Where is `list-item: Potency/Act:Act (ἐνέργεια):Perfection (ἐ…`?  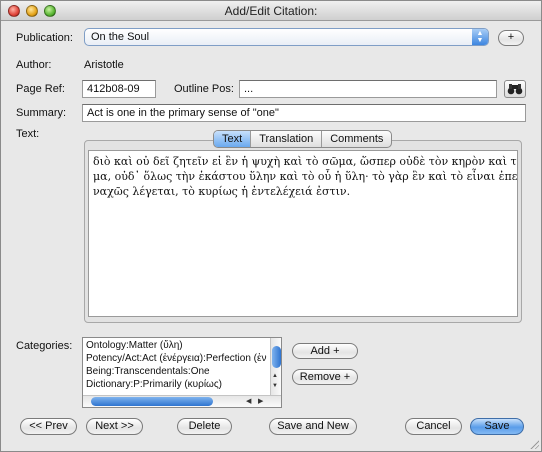
list-item: Potency/Act:Act (ἐνέργεια):Perfection (ἐ… is located at coordinates (178, 358).